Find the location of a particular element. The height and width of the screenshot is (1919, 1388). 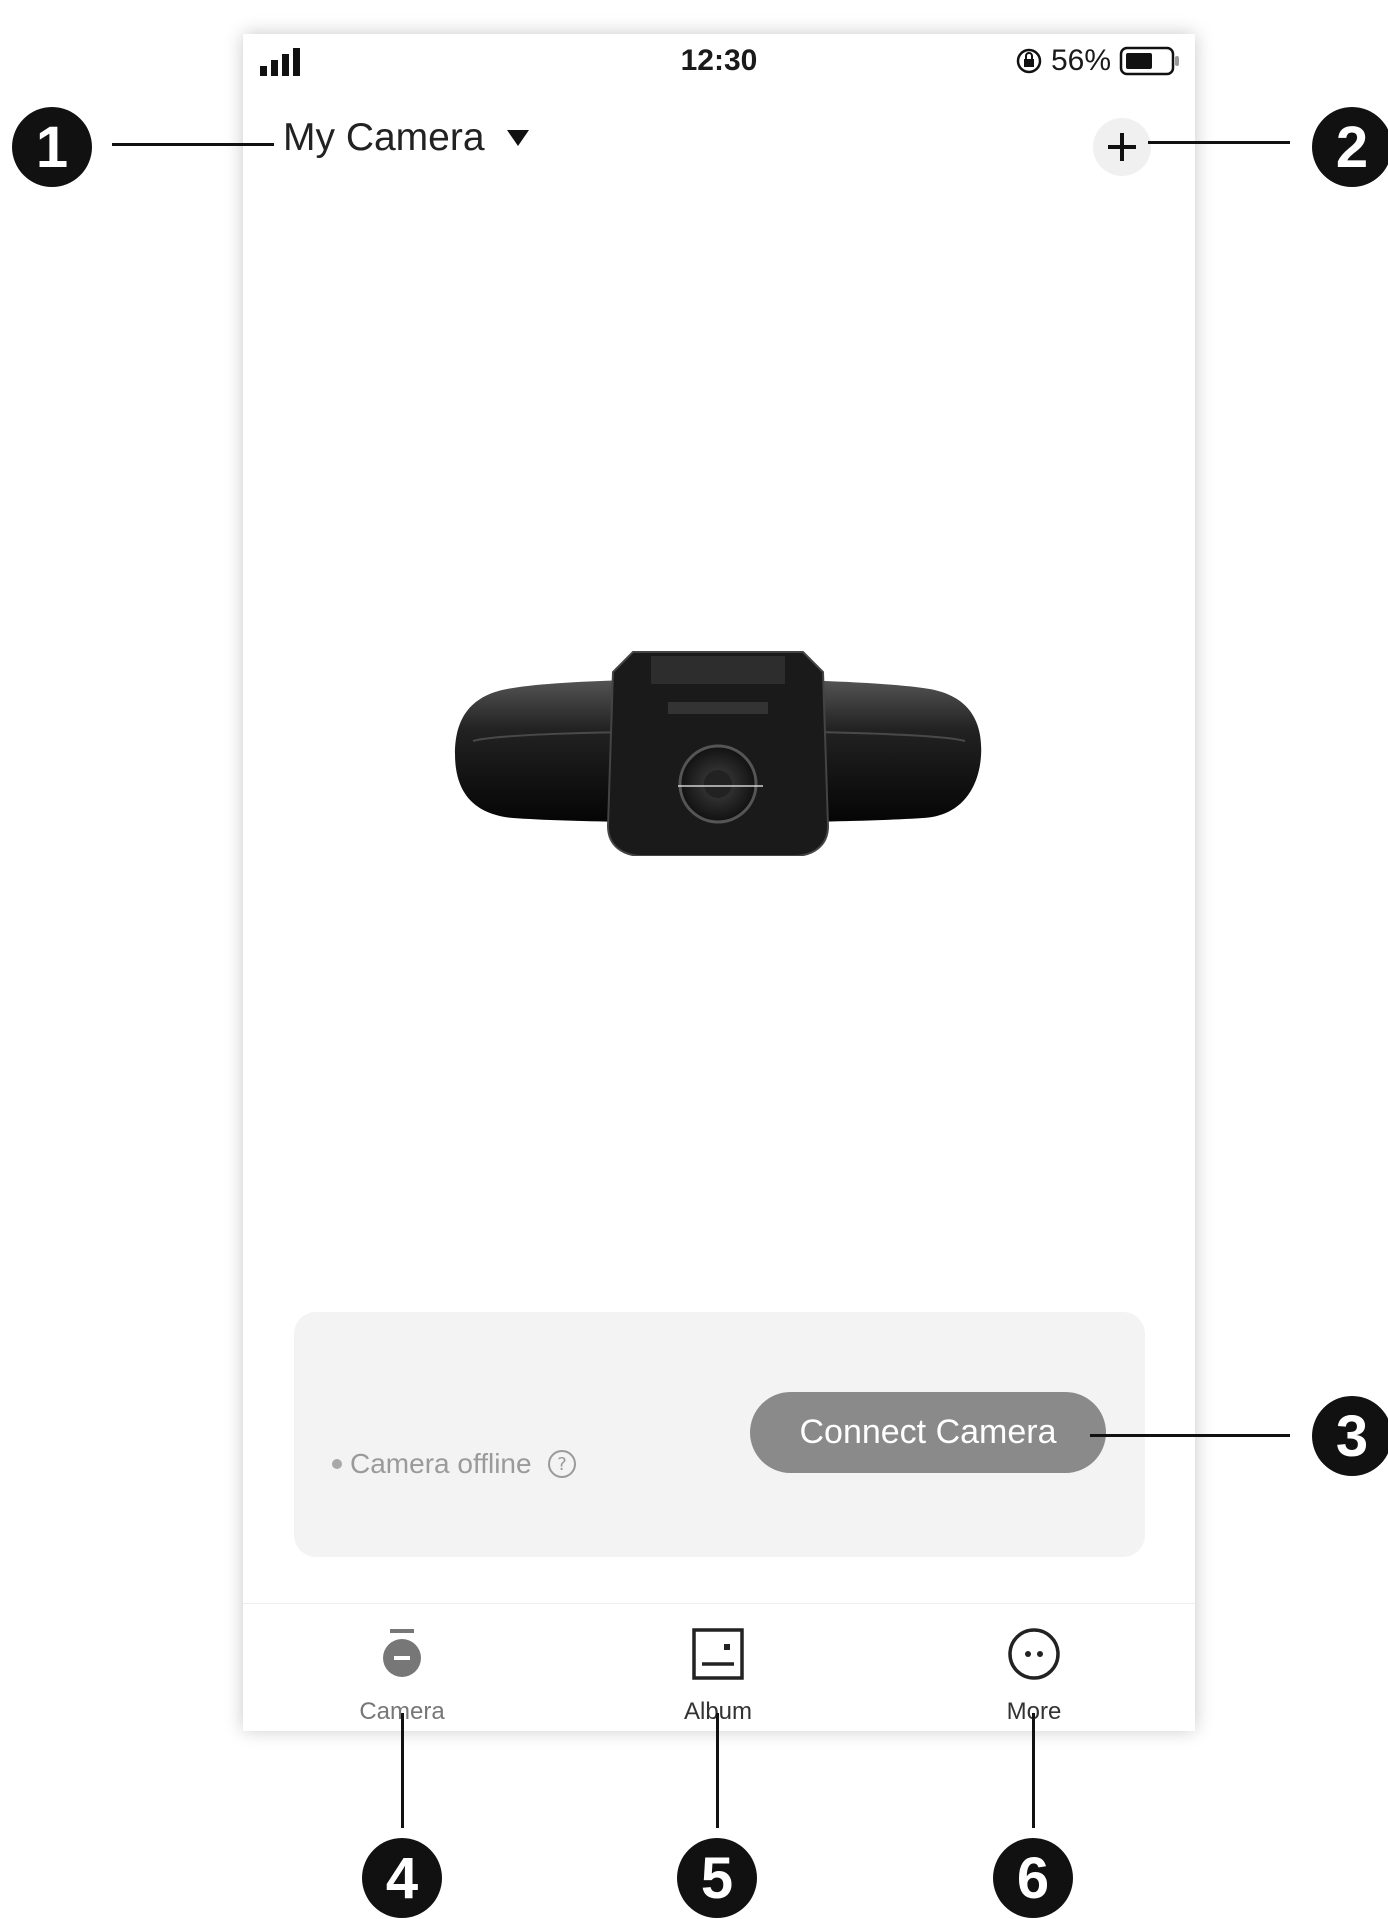

add-camera-button is located at coordinates (1122, 147).